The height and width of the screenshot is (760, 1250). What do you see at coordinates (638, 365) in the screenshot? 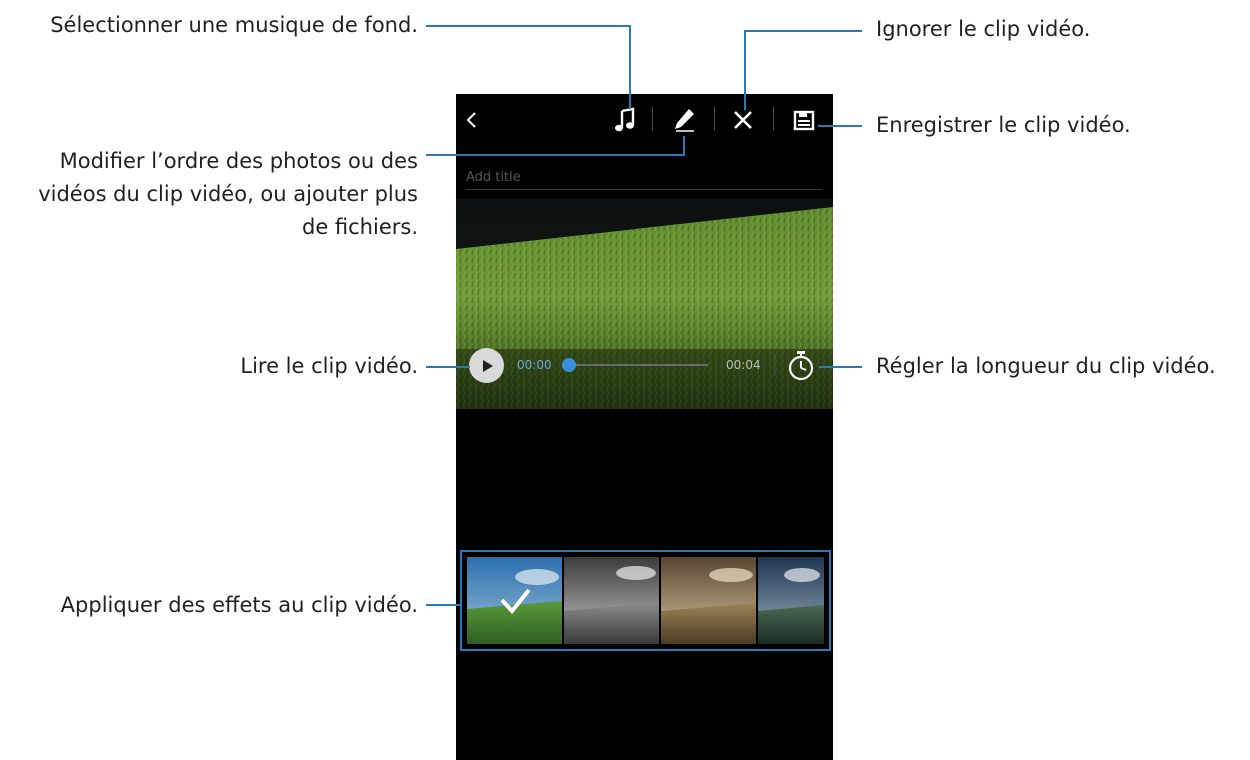
I see `progress-track` at bounding box center [638, 365].